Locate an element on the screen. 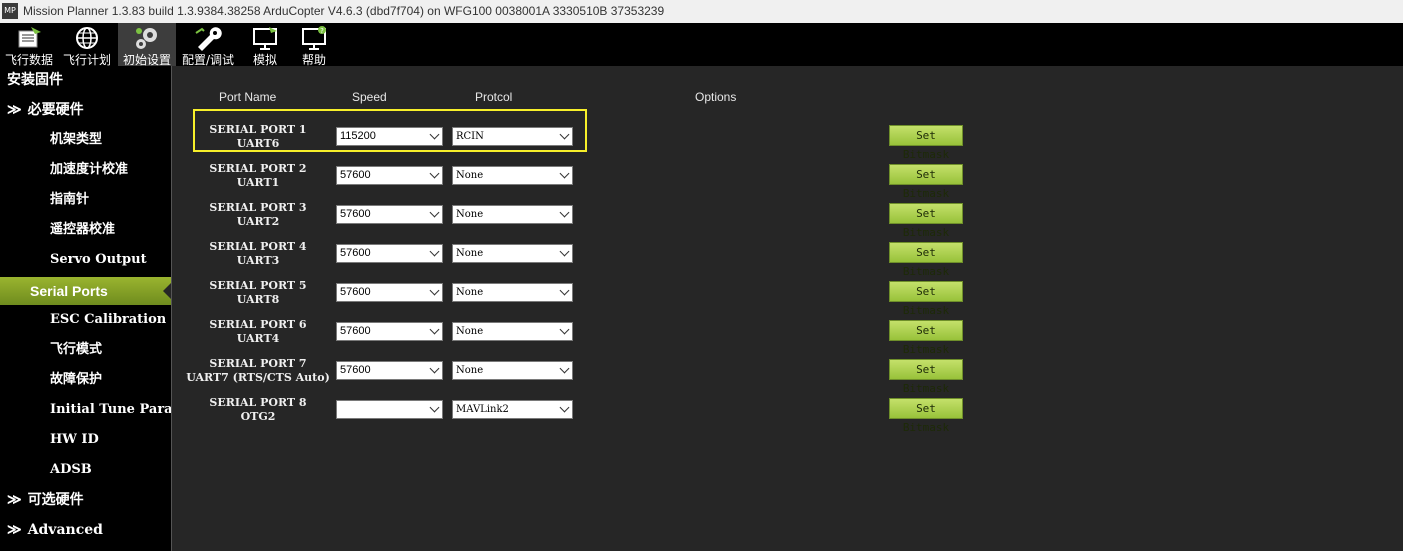 The width and height of the screenshot is (1403, 551). sidebar-item-label: 故障保护 is located at coordinates (76, 379).